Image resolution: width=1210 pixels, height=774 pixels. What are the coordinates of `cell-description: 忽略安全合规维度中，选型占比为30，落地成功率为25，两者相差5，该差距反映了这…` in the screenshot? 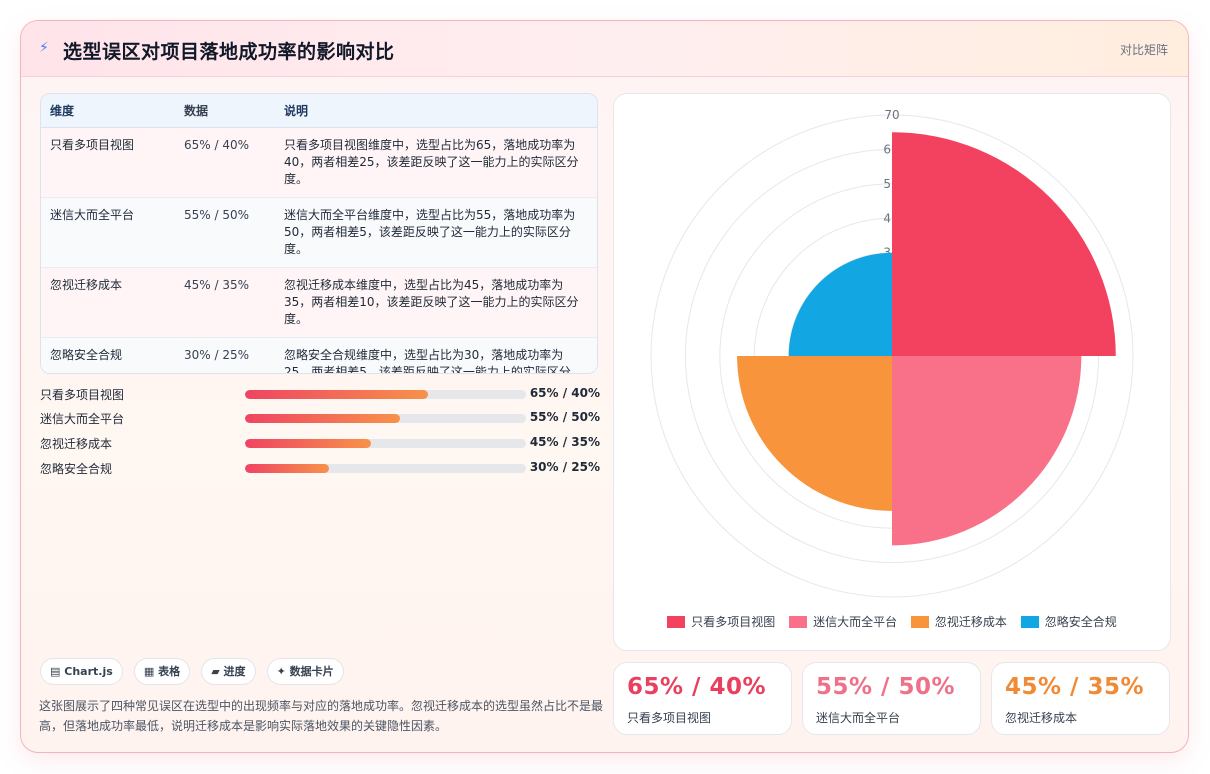 It's located at (427, 360).